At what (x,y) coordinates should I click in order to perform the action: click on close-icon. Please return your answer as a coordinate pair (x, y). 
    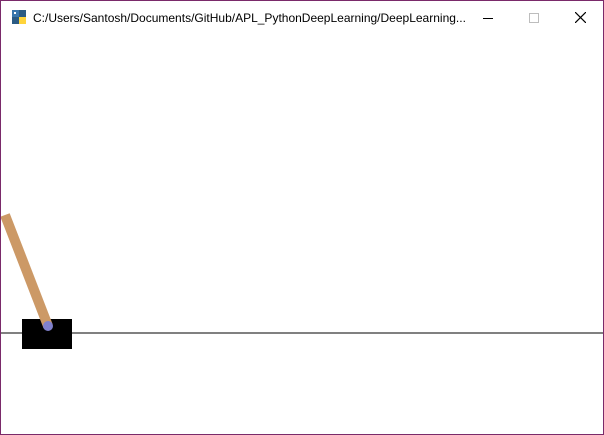
    Looking at the image, I should click on (580, 17).